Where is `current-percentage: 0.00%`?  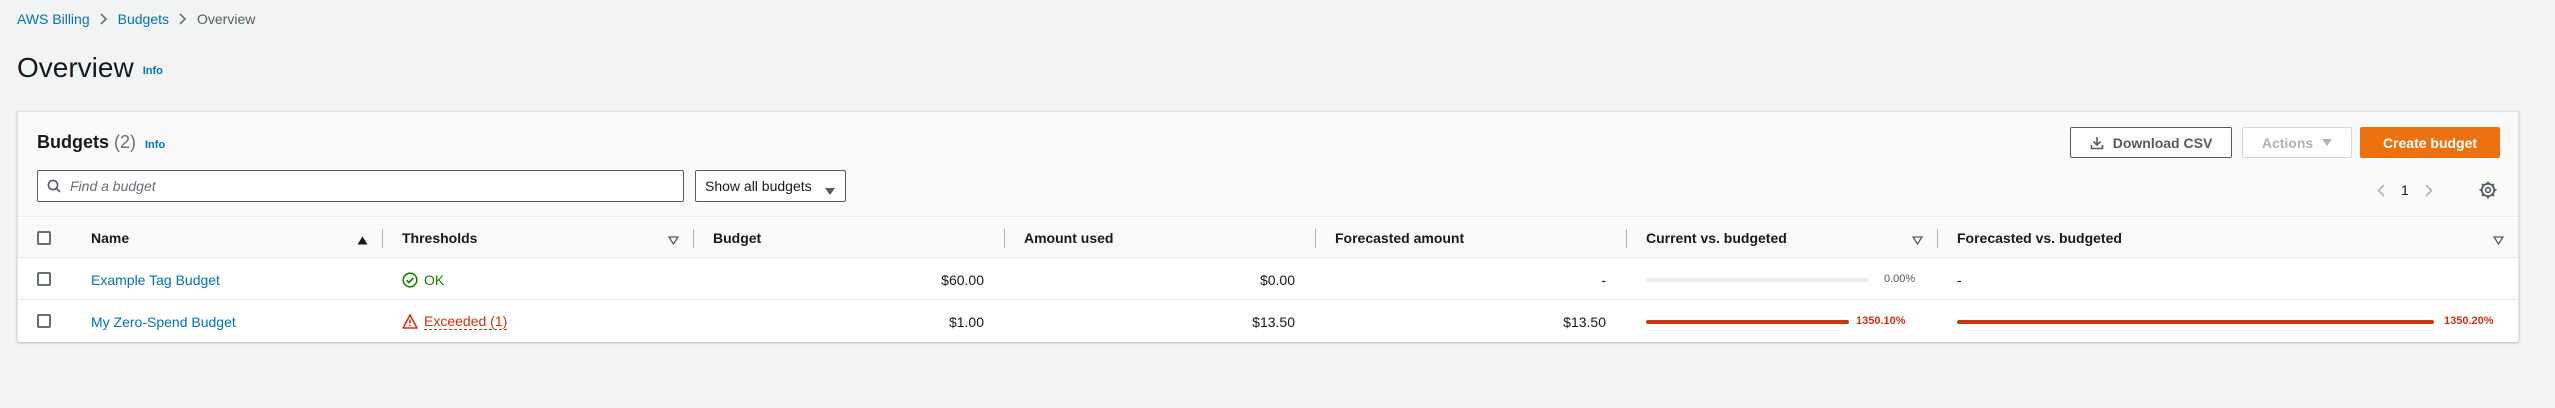
current-percentage: 0.00% is located at coordinates (1900, 279).